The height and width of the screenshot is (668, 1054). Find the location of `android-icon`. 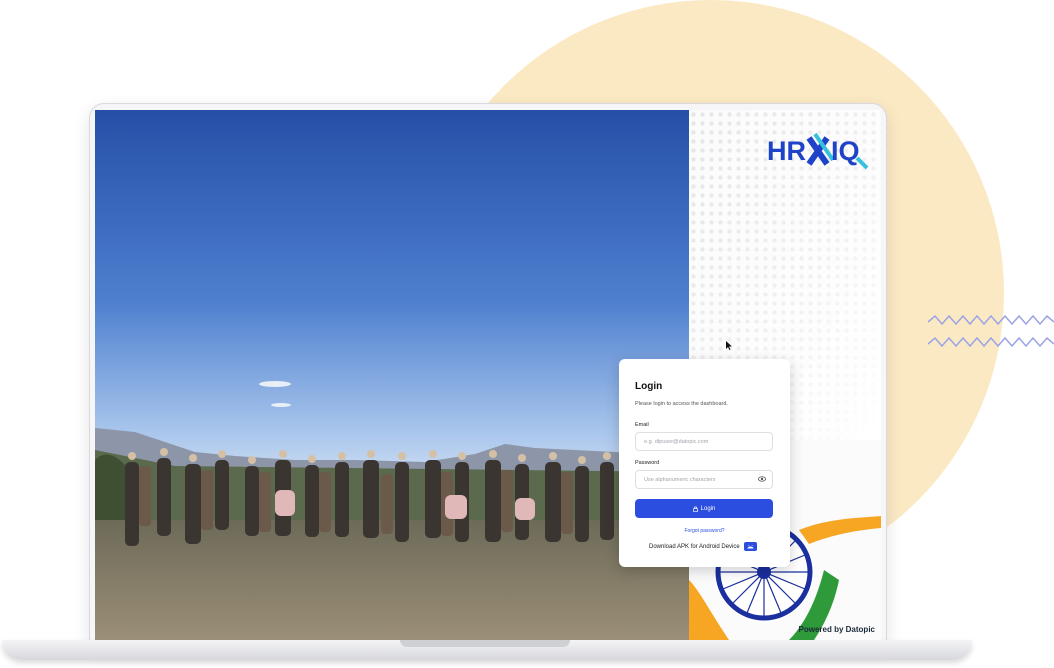

android-icon is located at coordinates (750, 546).